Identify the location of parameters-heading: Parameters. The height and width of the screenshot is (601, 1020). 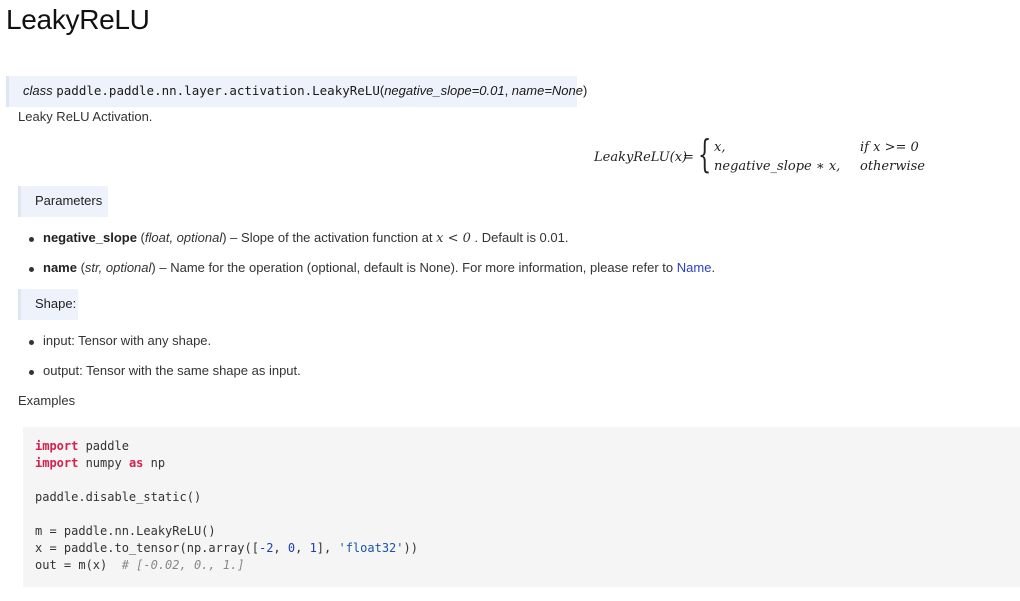
(63, 201).